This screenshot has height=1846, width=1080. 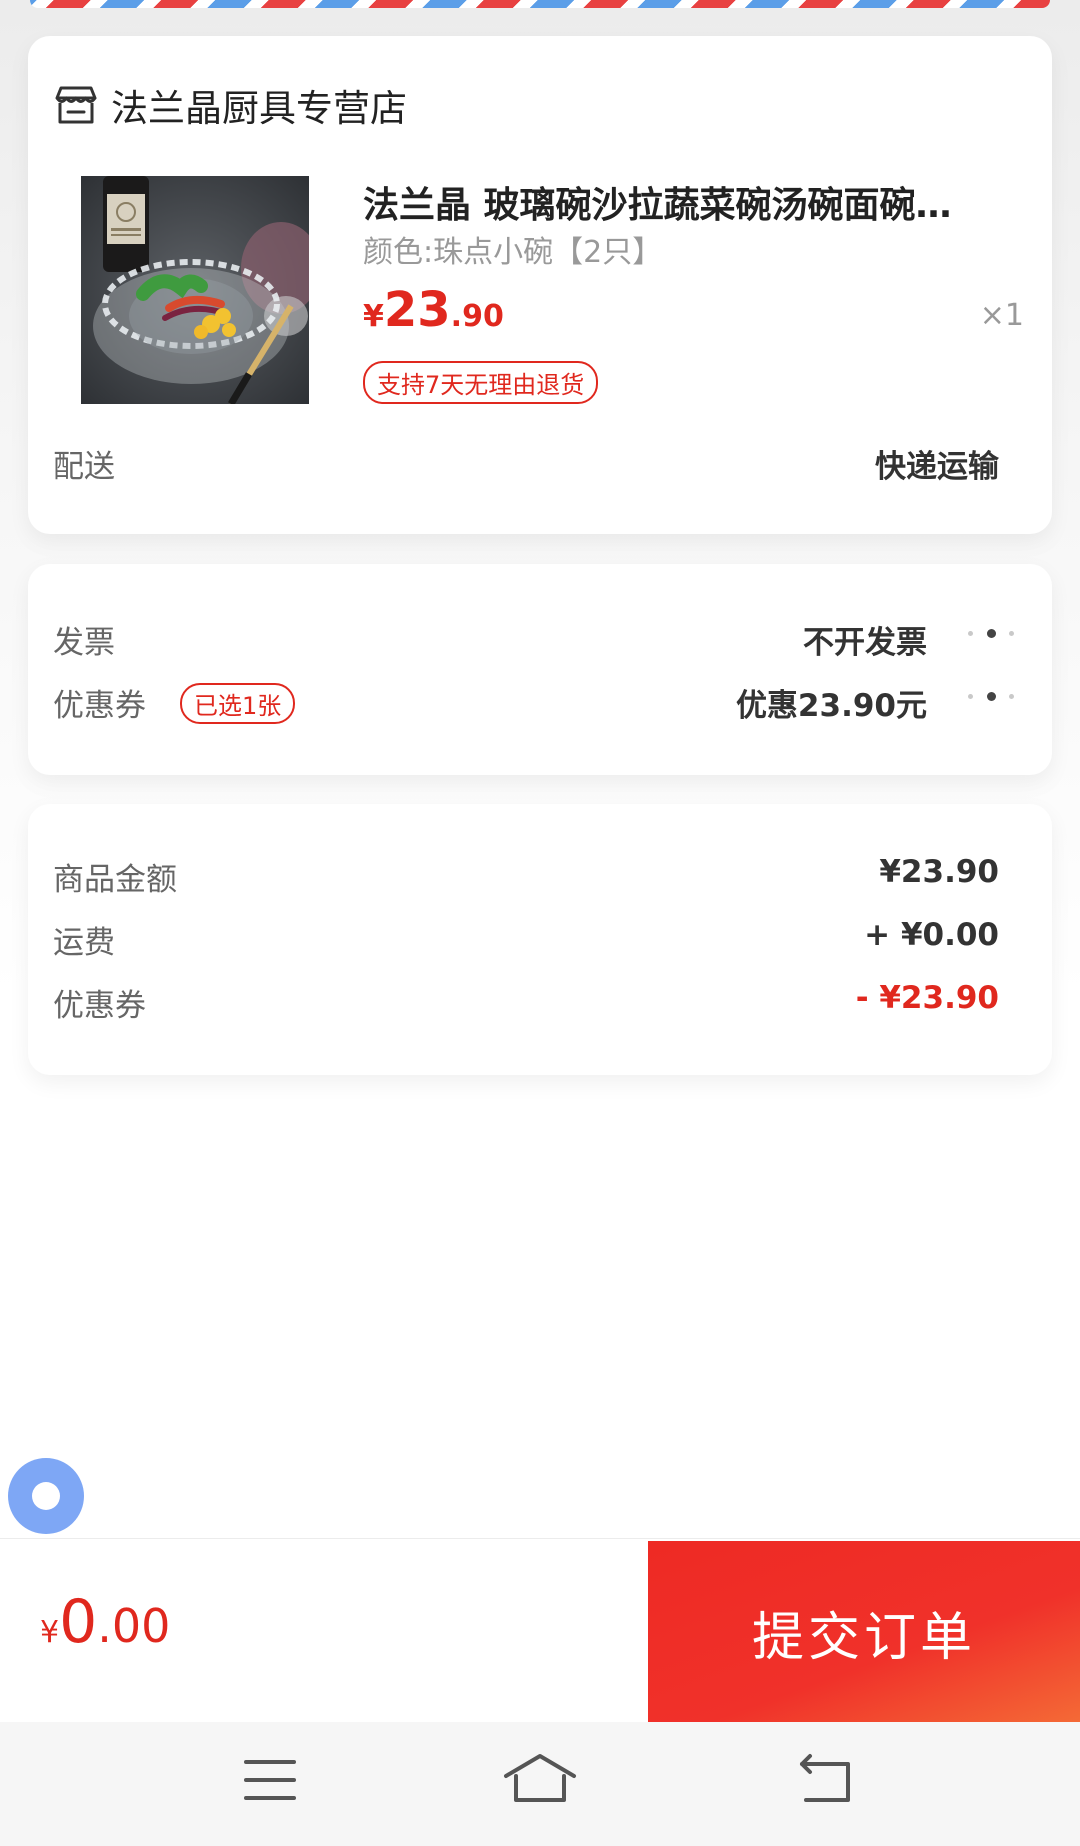 I want to click on invoice-label: 发票, so click(x=84, y=643).